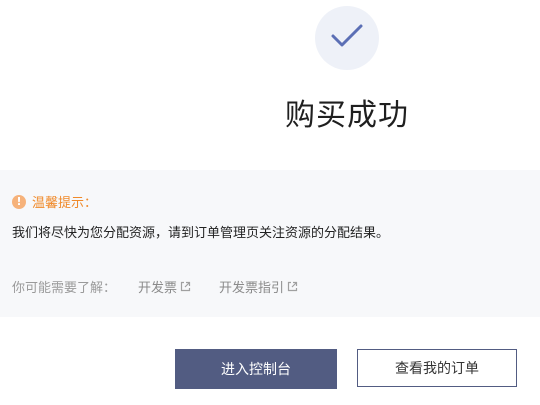 This screenshot has height=405, width=540. Describe the element at coordinates (65, 203) in the screenshot. I see `tip-title: 温馨提示：` at that location.